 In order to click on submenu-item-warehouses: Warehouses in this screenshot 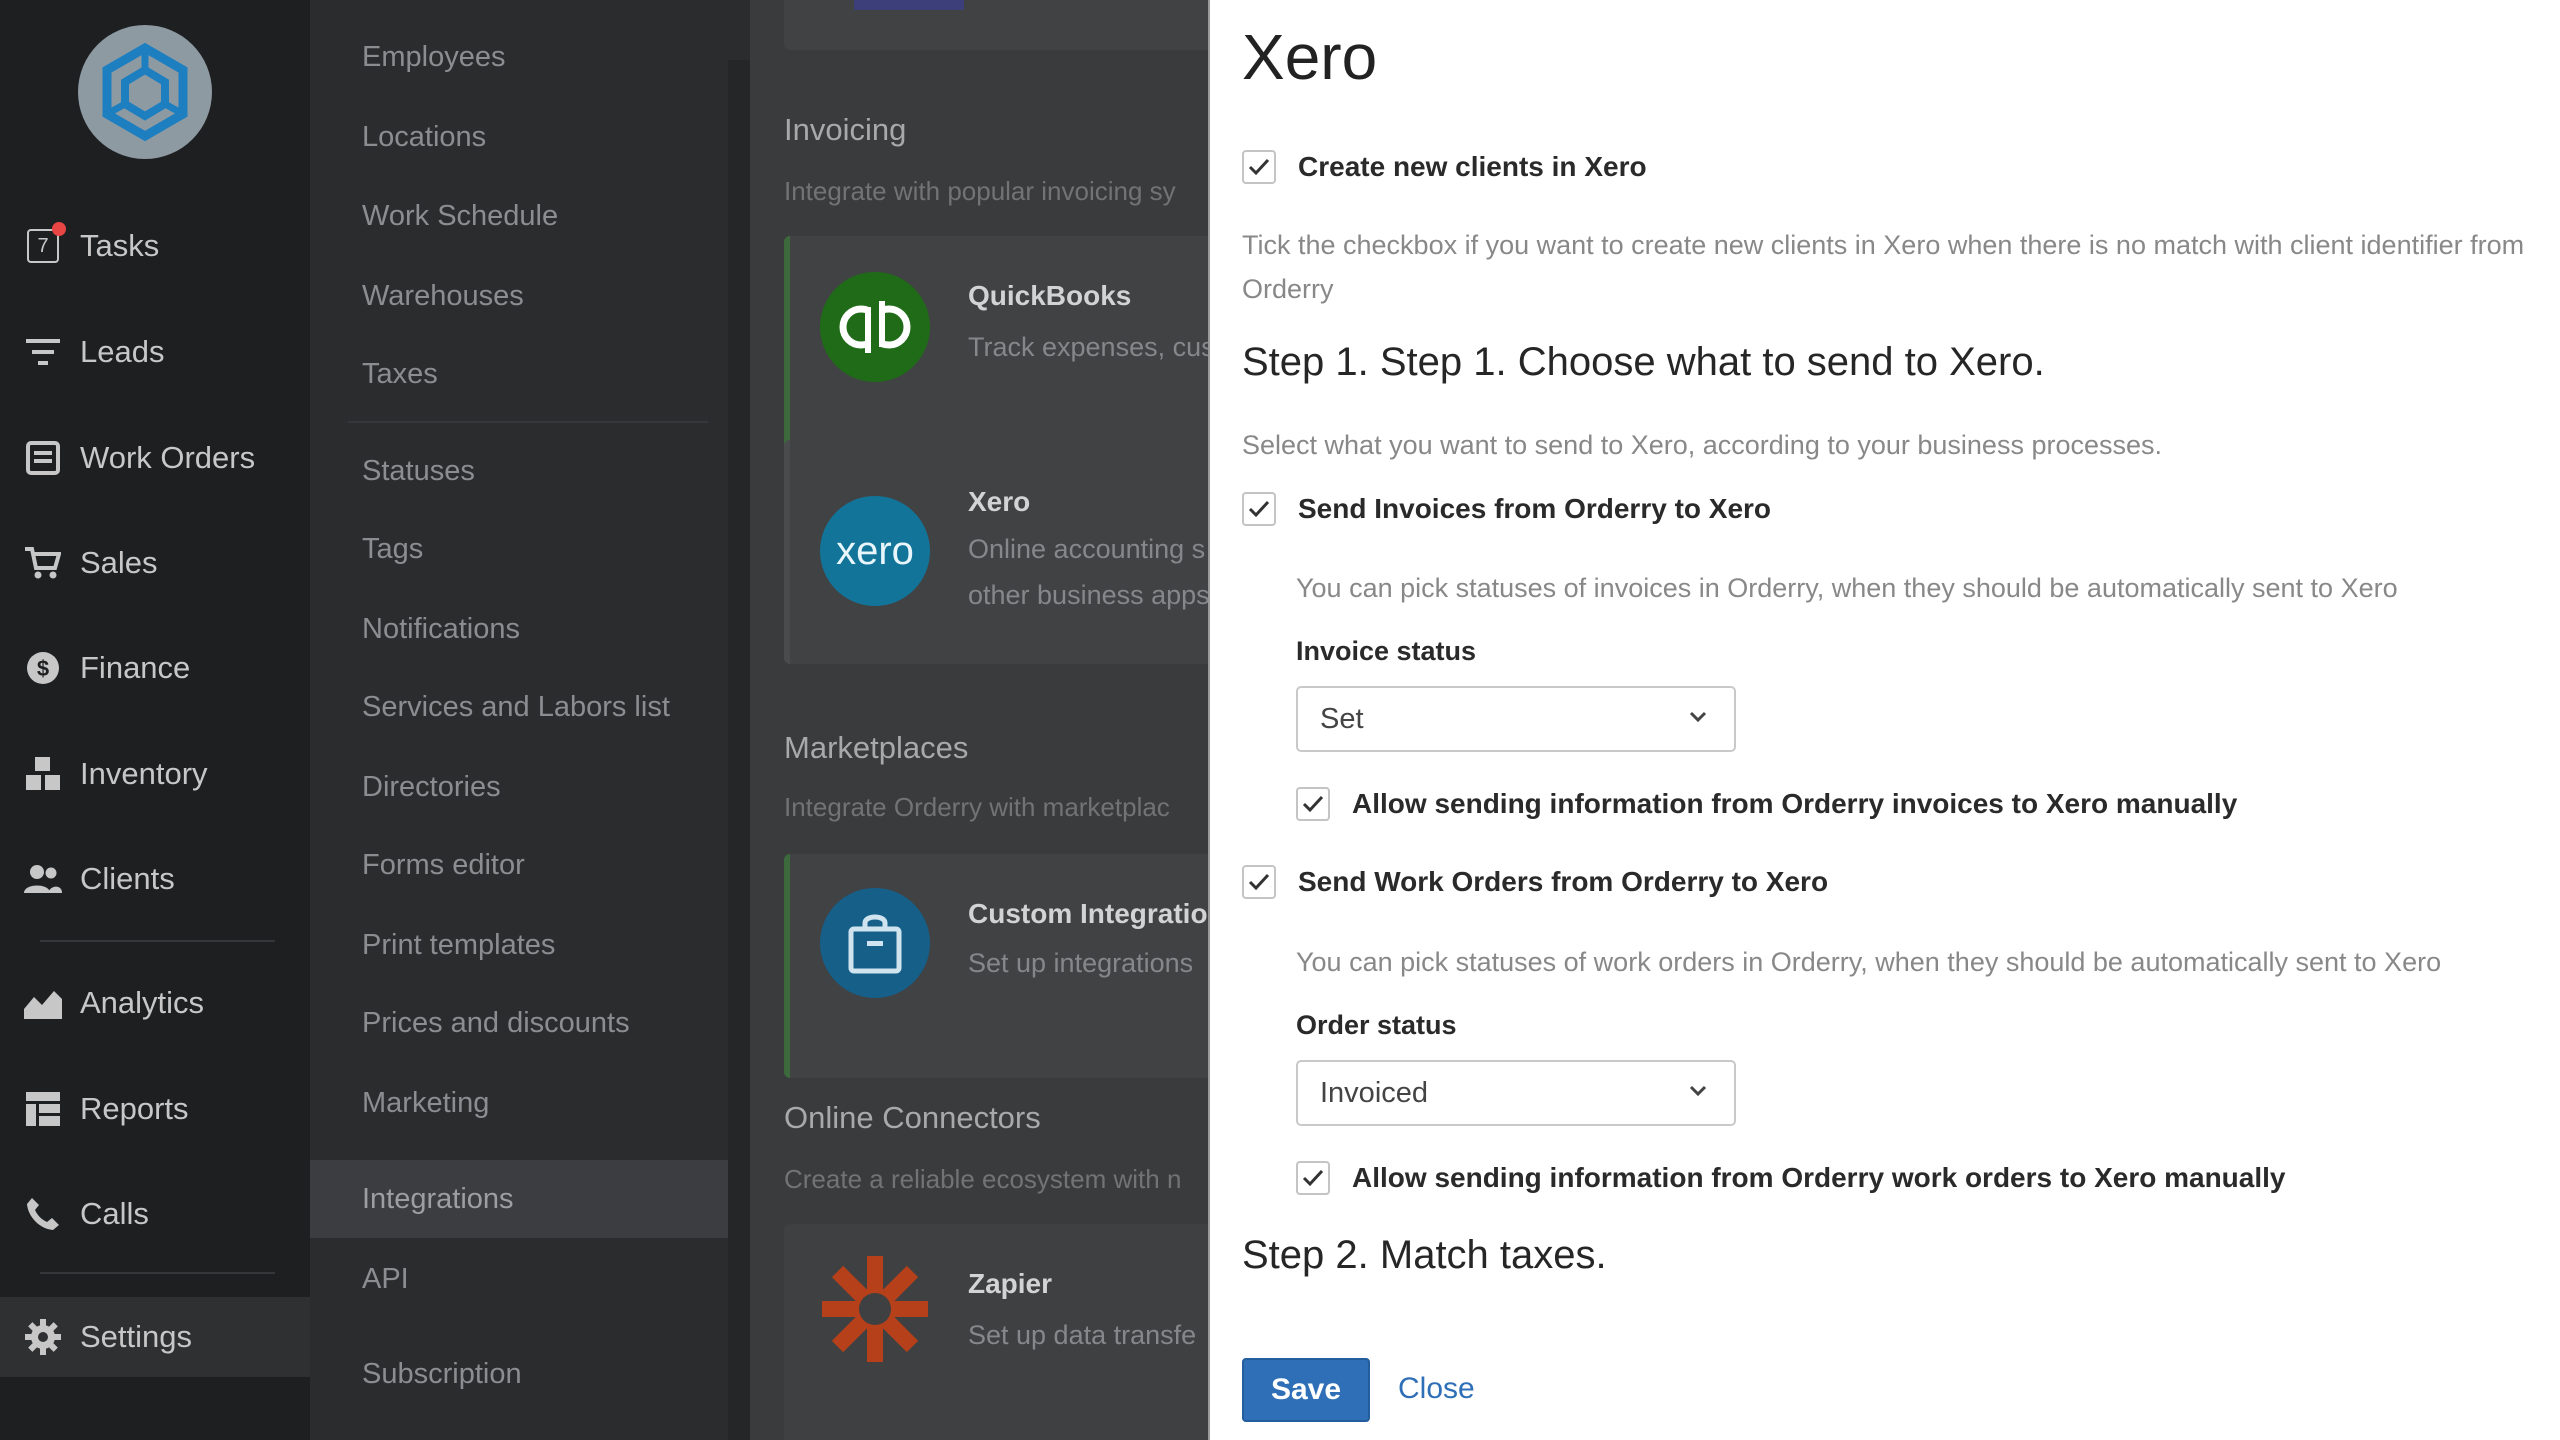, I will do `click(519, 296)`.